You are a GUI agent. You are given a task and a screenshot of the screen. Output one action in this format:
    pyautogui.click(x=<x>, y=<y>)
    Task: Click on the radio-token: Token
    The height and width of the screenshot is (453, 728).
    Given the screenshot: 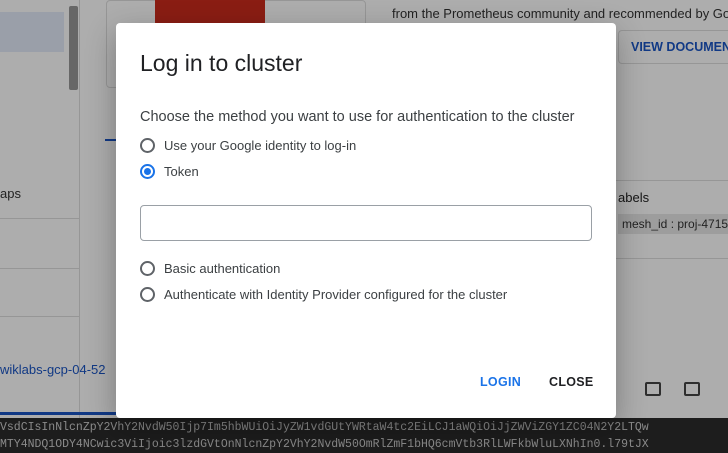 What is the action you would take?
    pyautogui.click(x=169, y=171)
    